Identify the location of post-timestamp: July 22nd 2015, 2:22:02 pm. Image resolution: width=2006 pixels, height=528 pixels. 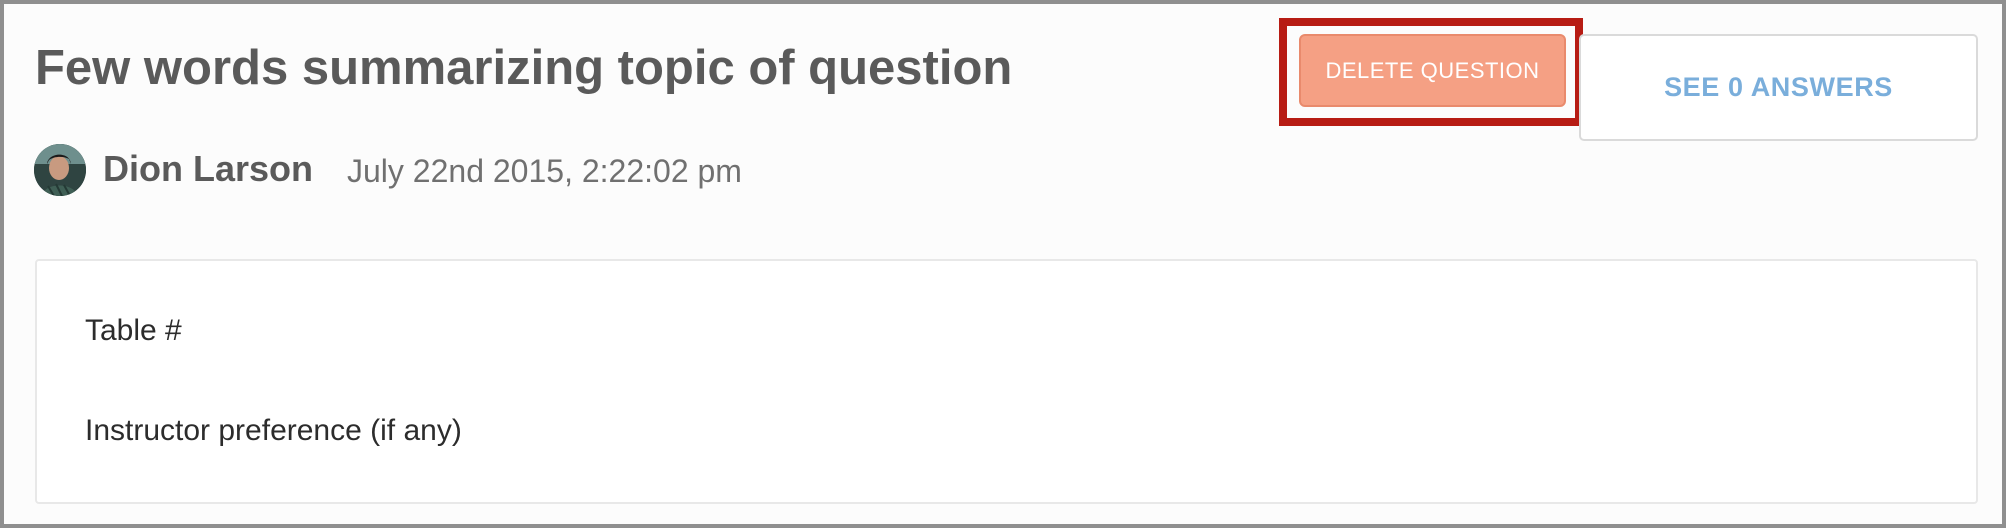
(544, 171).